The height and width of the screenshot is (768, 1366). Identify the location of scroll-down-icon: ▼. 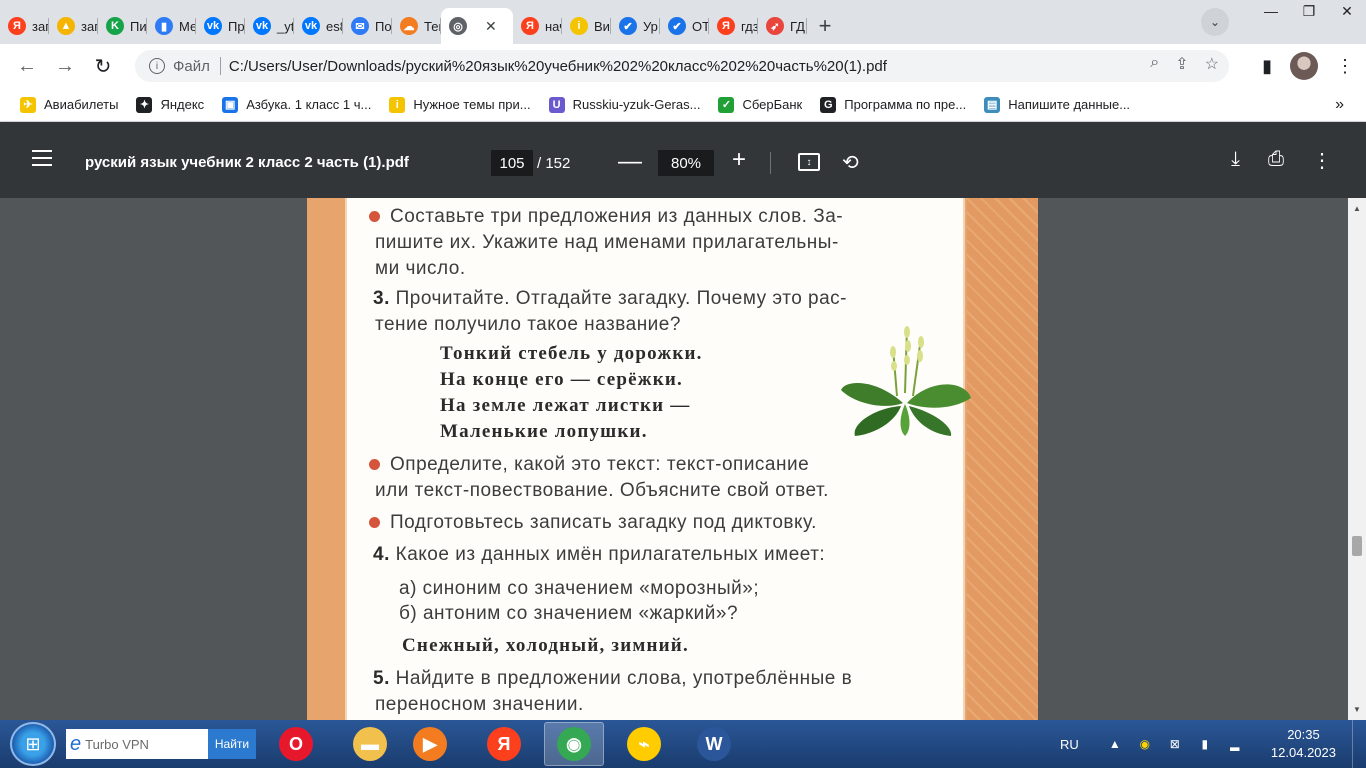
(1357, 709).